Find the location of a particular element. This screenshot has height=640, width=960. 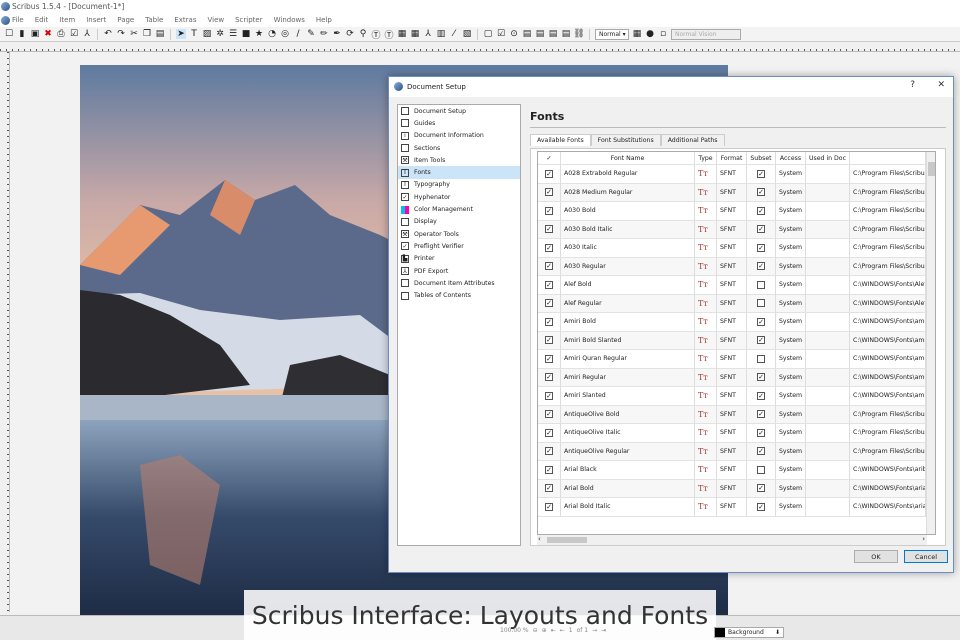

image-frame-icon: ▨ is located at coordinates (207, 34).